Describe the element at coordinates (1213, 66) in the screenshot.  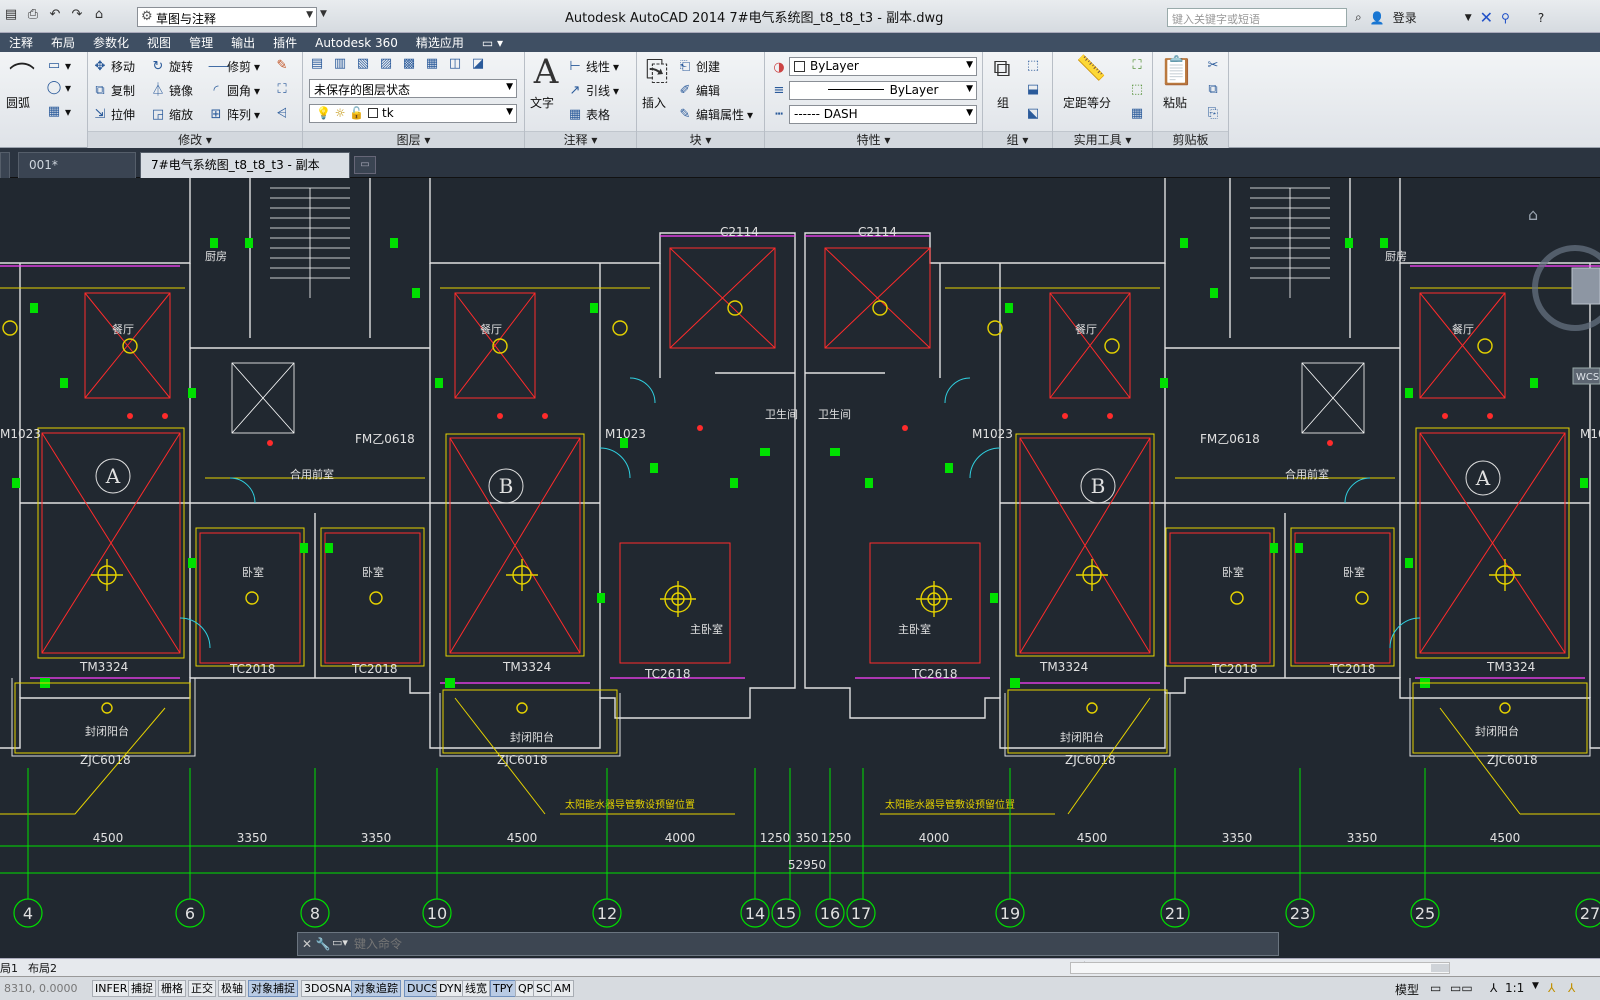
I see `cut-icon: ✂` at that location.